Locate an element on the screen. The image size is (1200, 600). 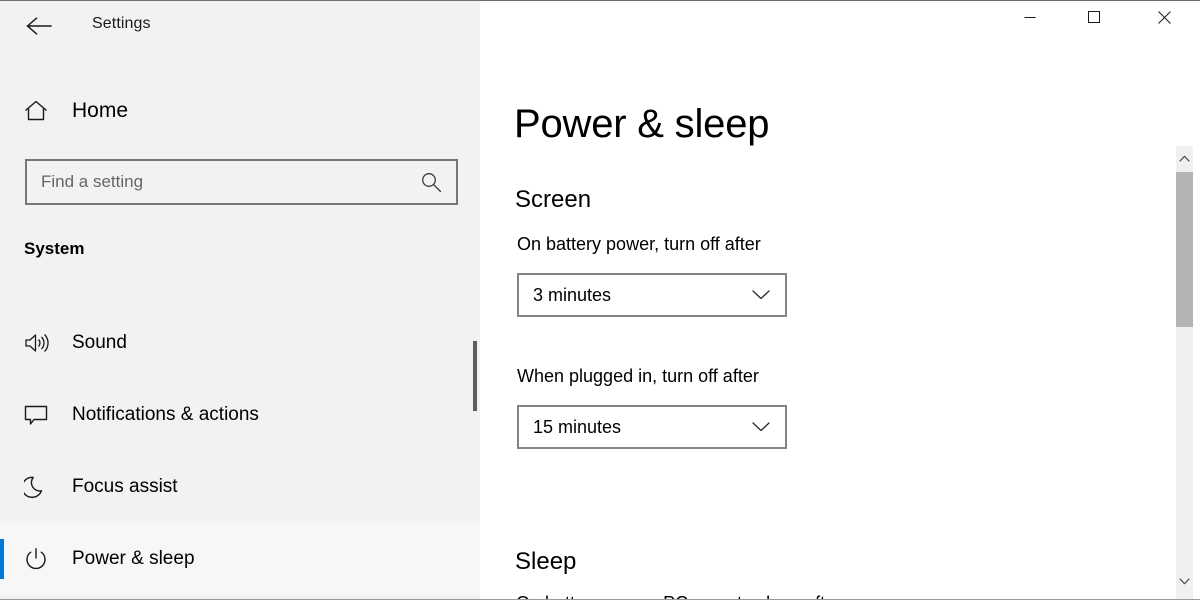
sidebar-item-focus-assist: Focus assist is located at coordinates (240, 487).